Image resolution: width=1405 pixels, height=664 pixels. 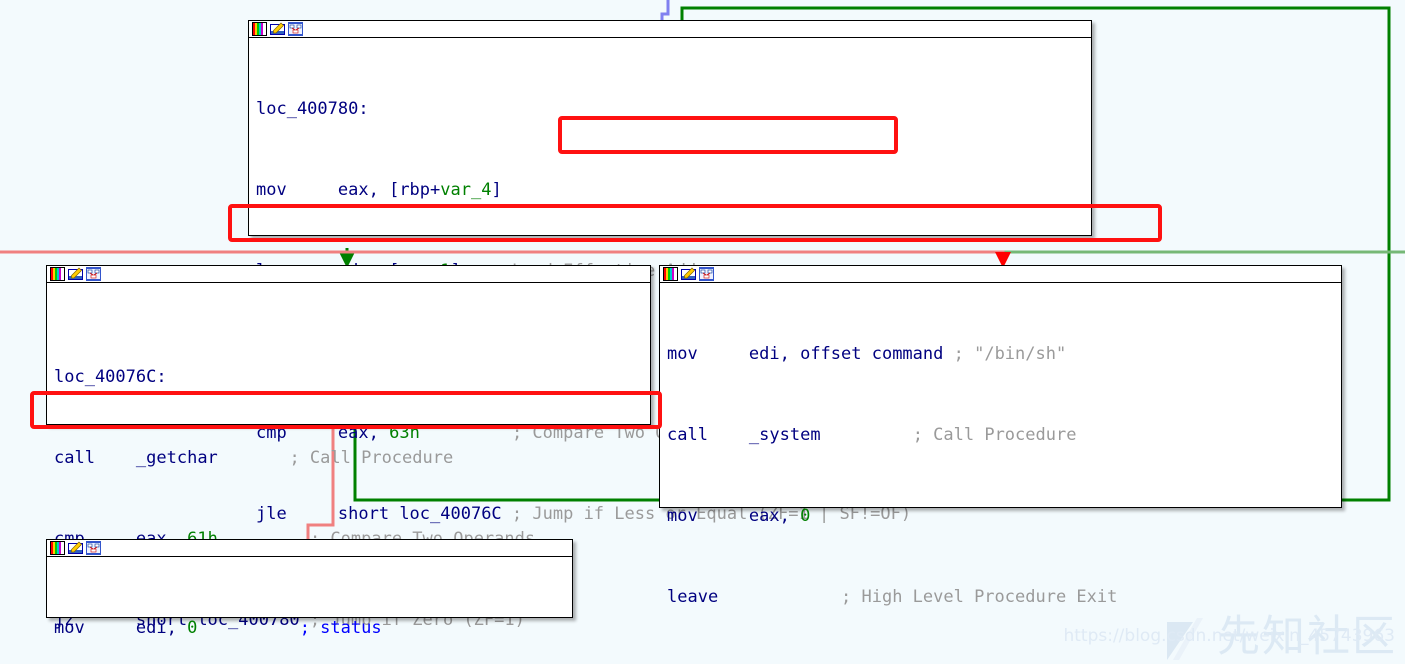 I want to click on asm-line: leave ; High Level Procedure Exit, so click(x=1000, y=597).